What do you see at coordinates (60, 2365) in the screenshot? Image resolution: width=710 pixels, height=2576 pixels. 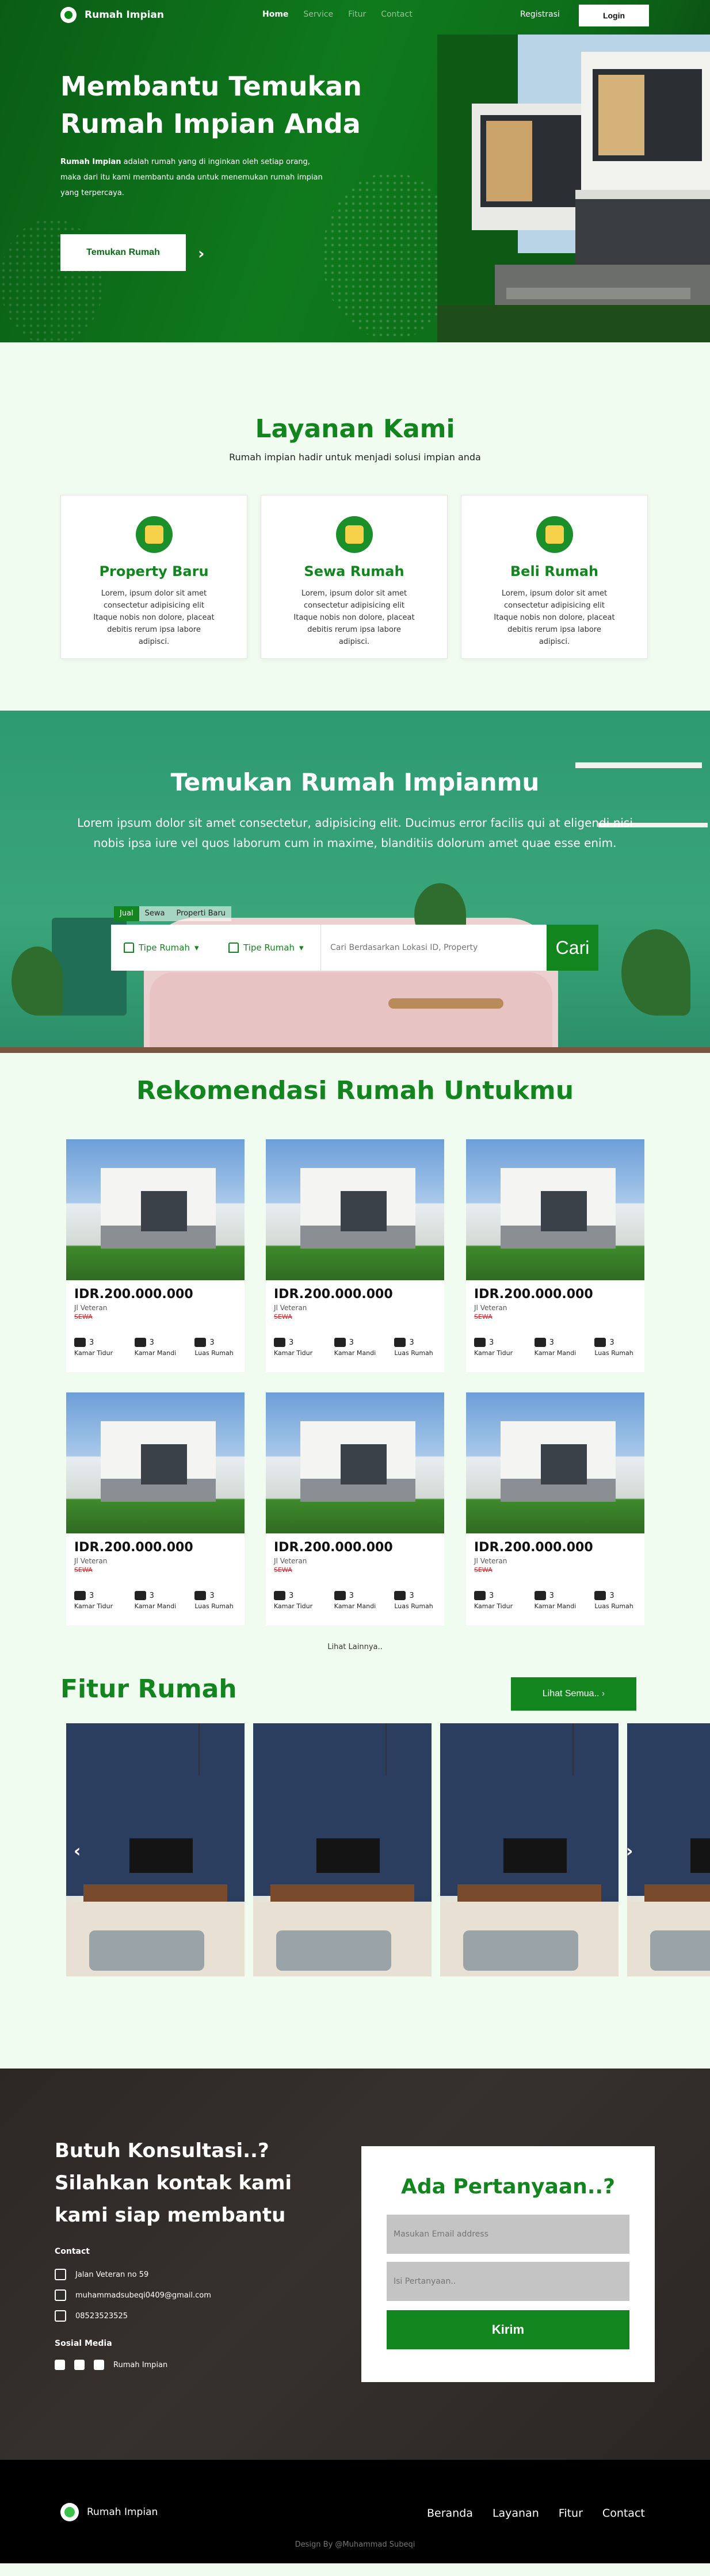 I see `facebook-icon` at bounding box center [60, 2365].